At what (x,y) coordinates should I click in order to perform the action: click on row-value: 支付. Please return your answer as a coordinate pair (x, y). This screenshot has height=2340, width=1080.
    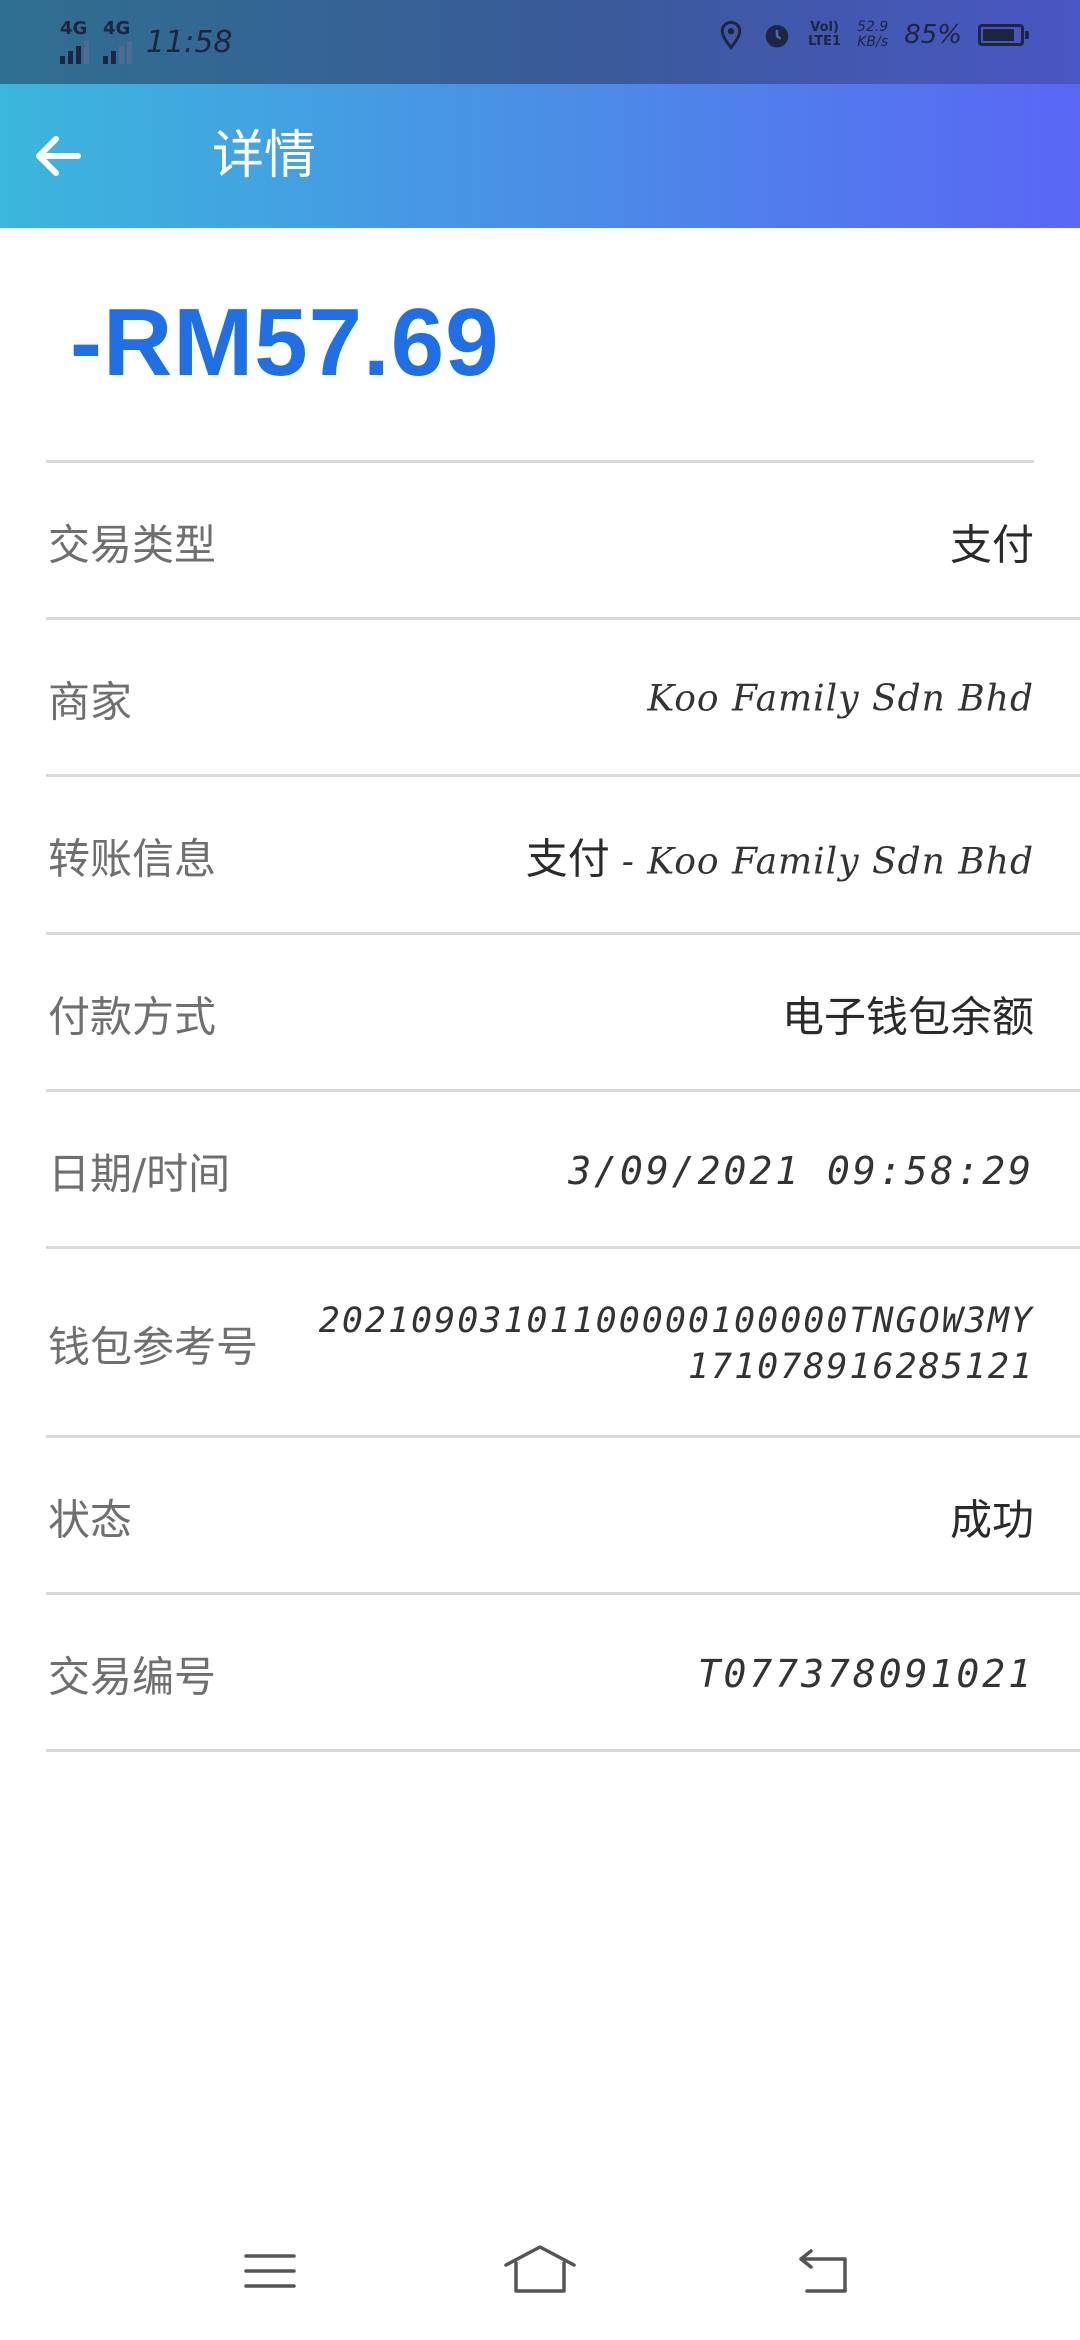
    Looking at the image, I should click on (991, 544).